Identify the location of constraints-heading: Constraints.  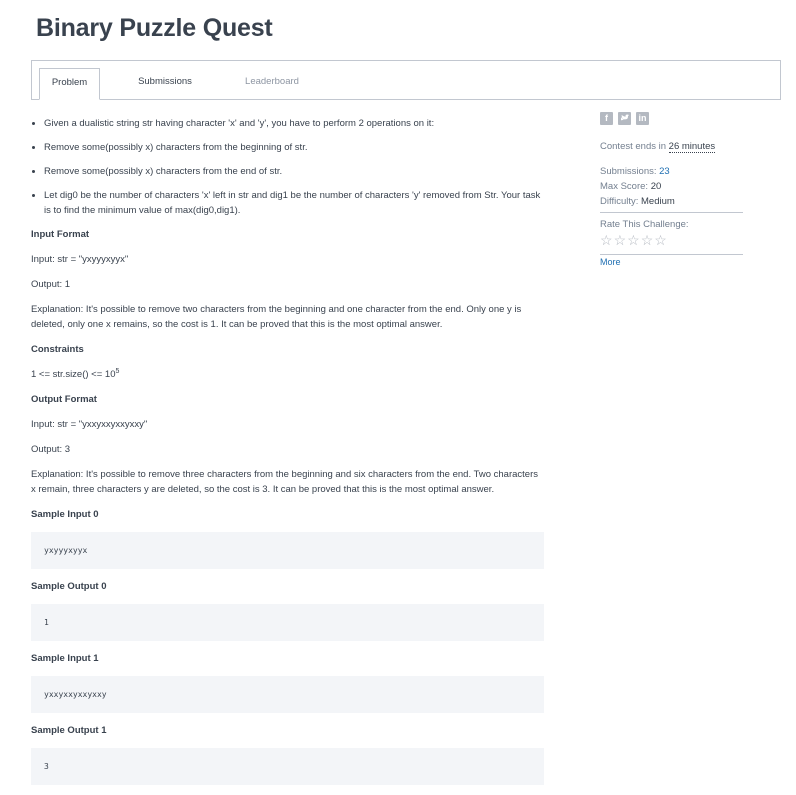
(57, 349).